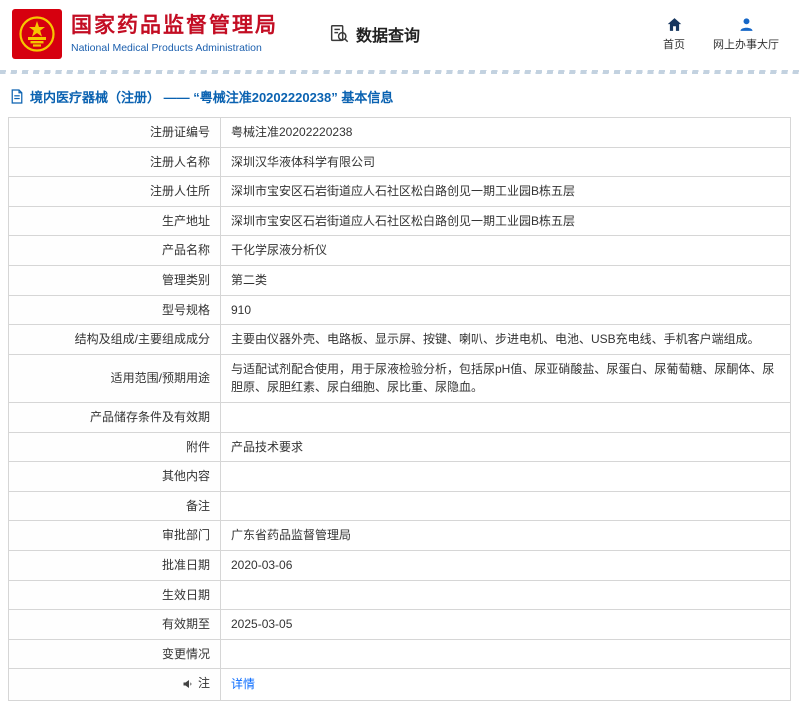 This screenshot has width=799, height=709. Describe the element at coordinates (114, 310) in the screenshot. I see `row-label: 型号规格` at that location.